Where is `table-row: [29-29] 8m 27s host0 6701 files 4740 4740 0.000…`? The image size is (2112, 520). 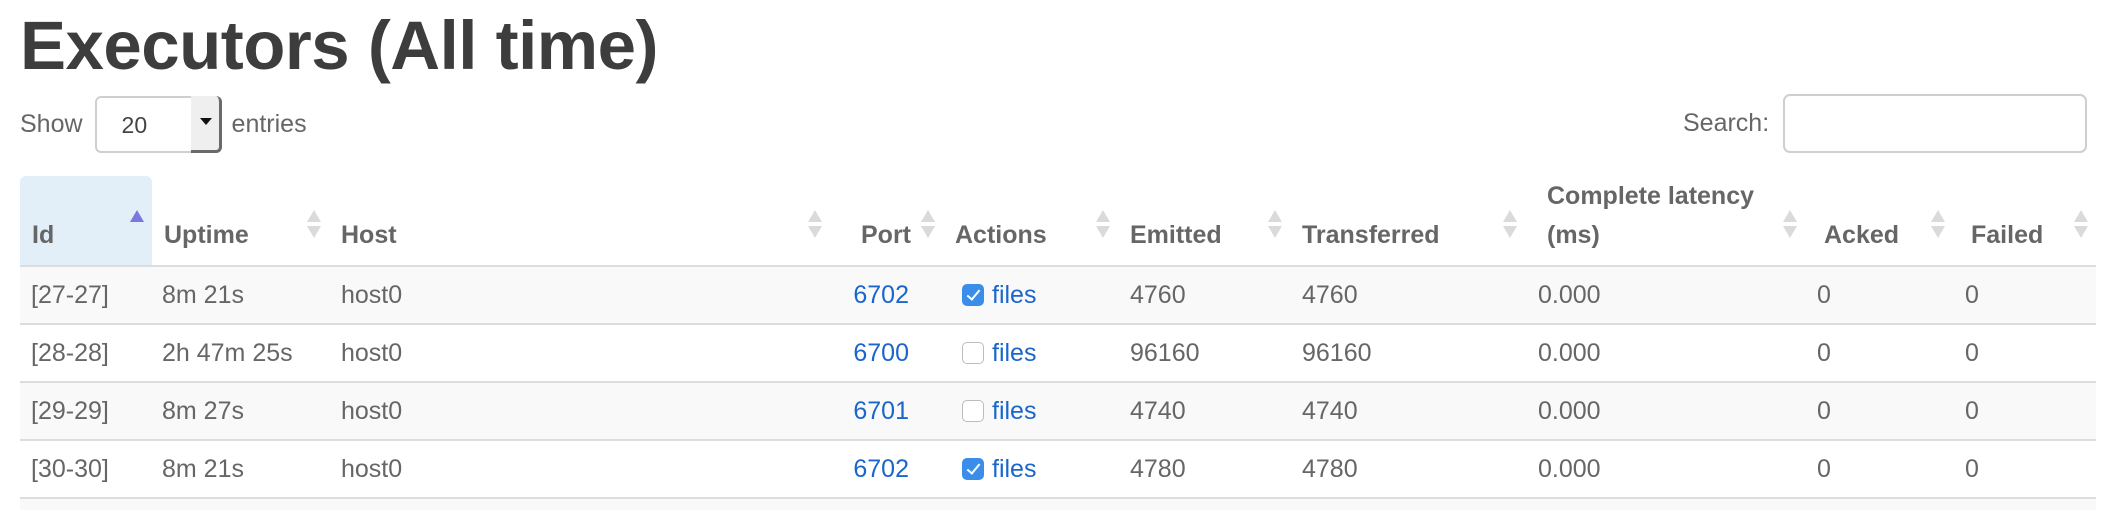 table-row: [29-29] 8m 27s host0 6701 files 4740 4740 0.000… is located at coordinates (1058, 411).